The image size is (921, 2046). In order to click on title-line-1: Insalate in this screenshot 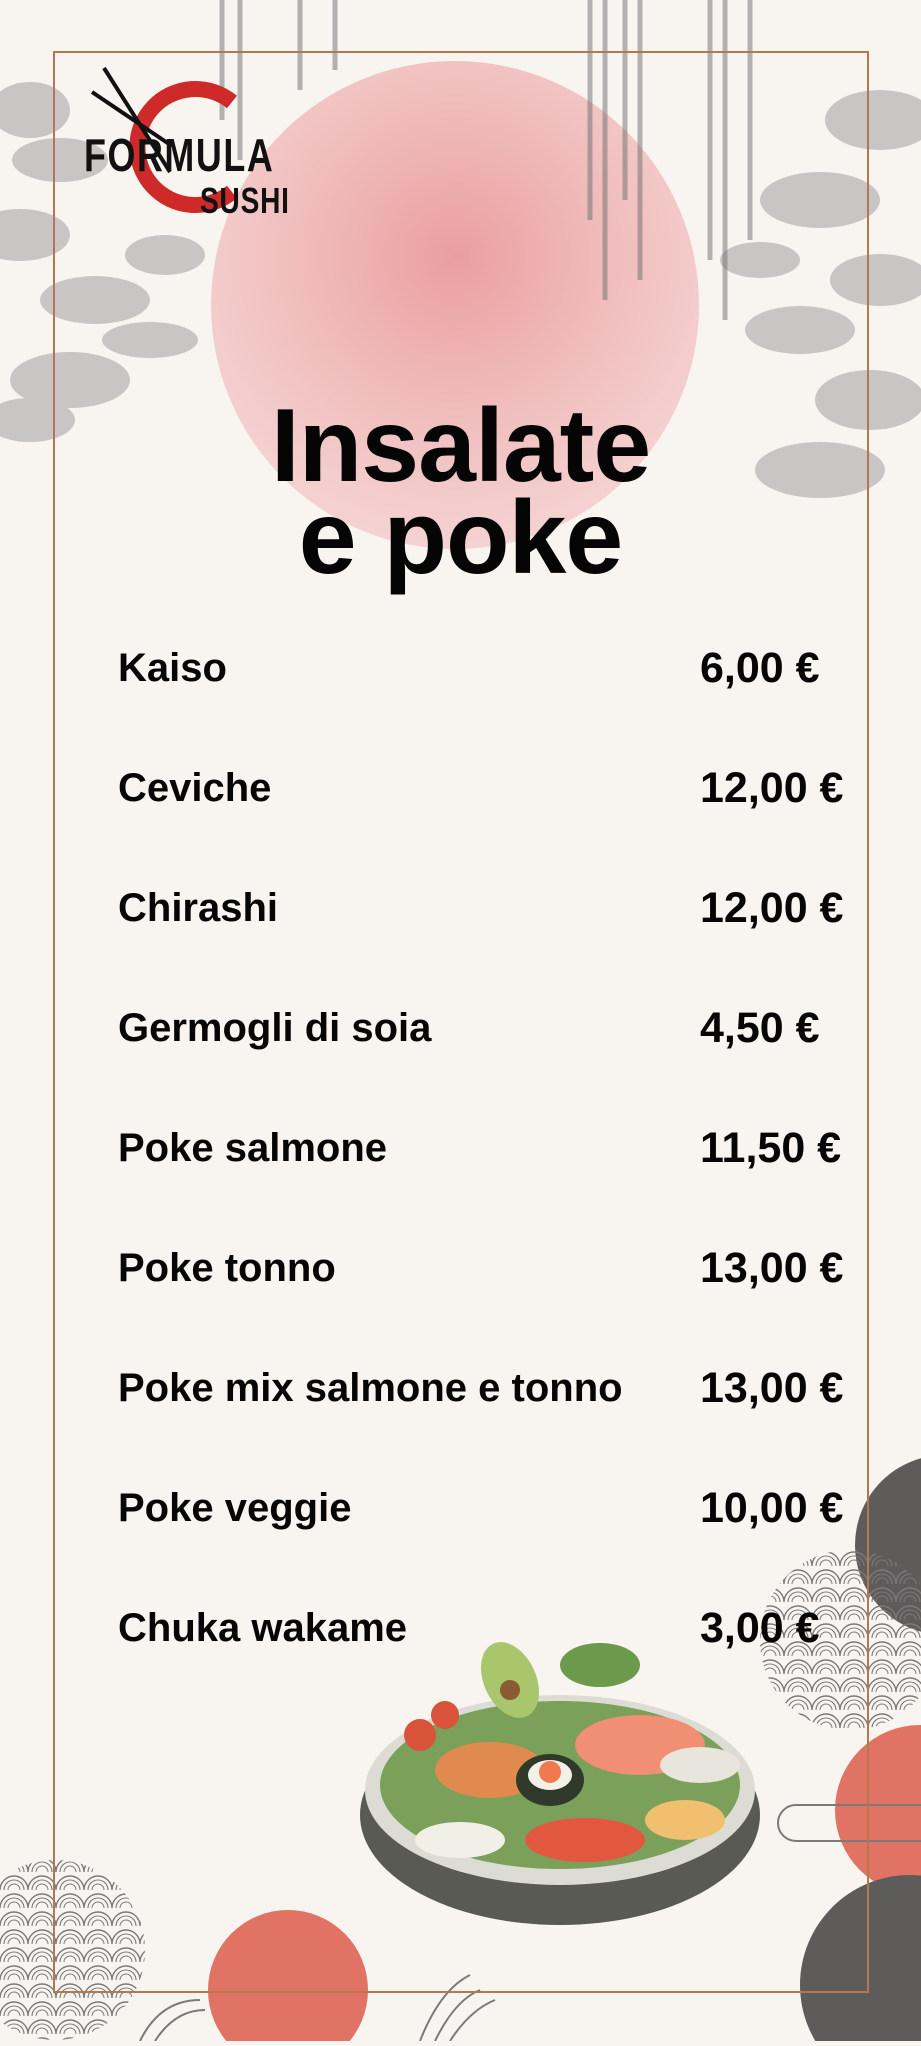, I will do `click(460, 446)`.